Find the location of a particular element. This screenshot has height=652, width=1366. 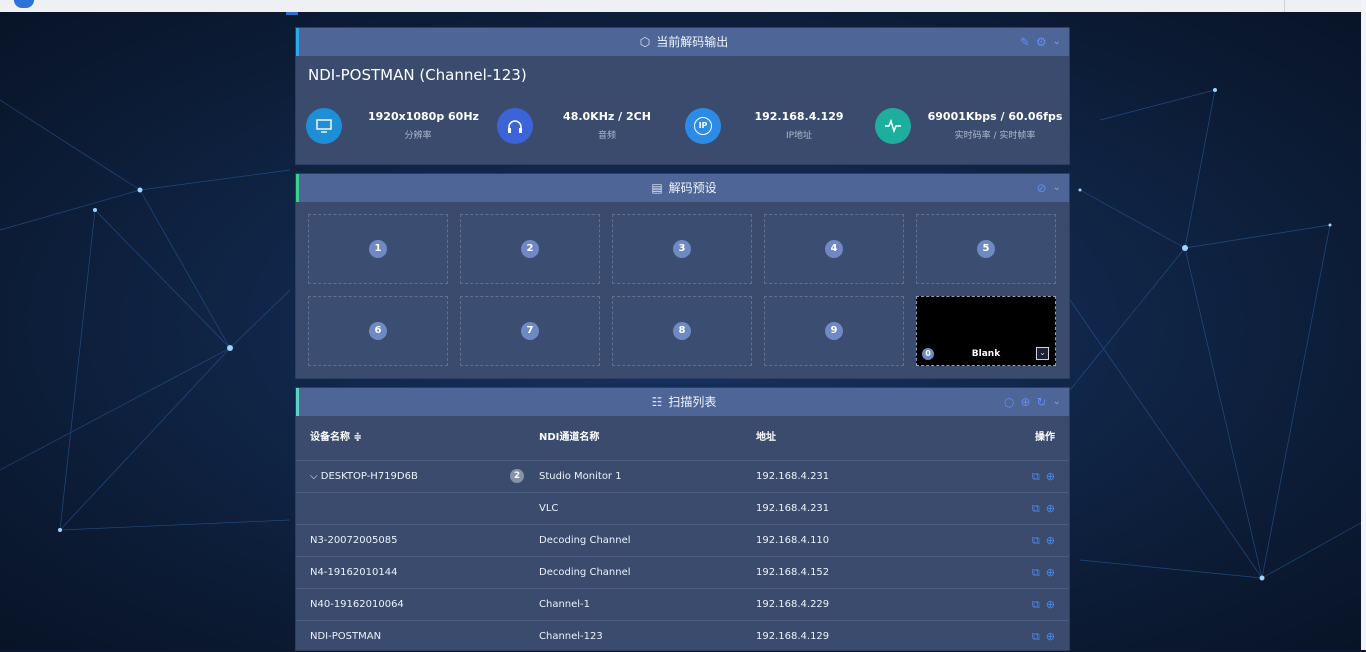

ip-label: IP地址 is located at coordinates (799, 136).